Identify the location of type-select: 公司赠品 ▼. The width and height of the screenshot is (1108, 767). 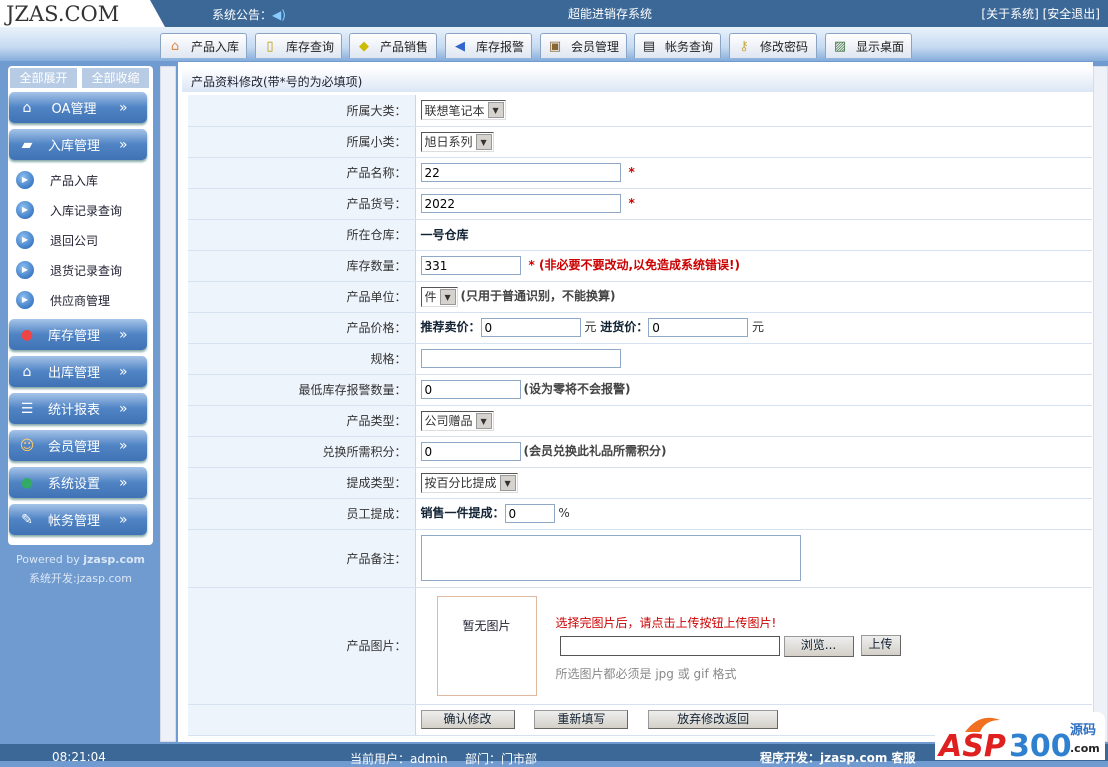
(457, 420).